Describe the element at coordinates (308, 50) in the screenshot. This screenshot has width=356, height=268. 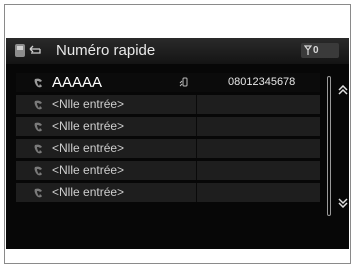
I see `signal-icon` at that location.